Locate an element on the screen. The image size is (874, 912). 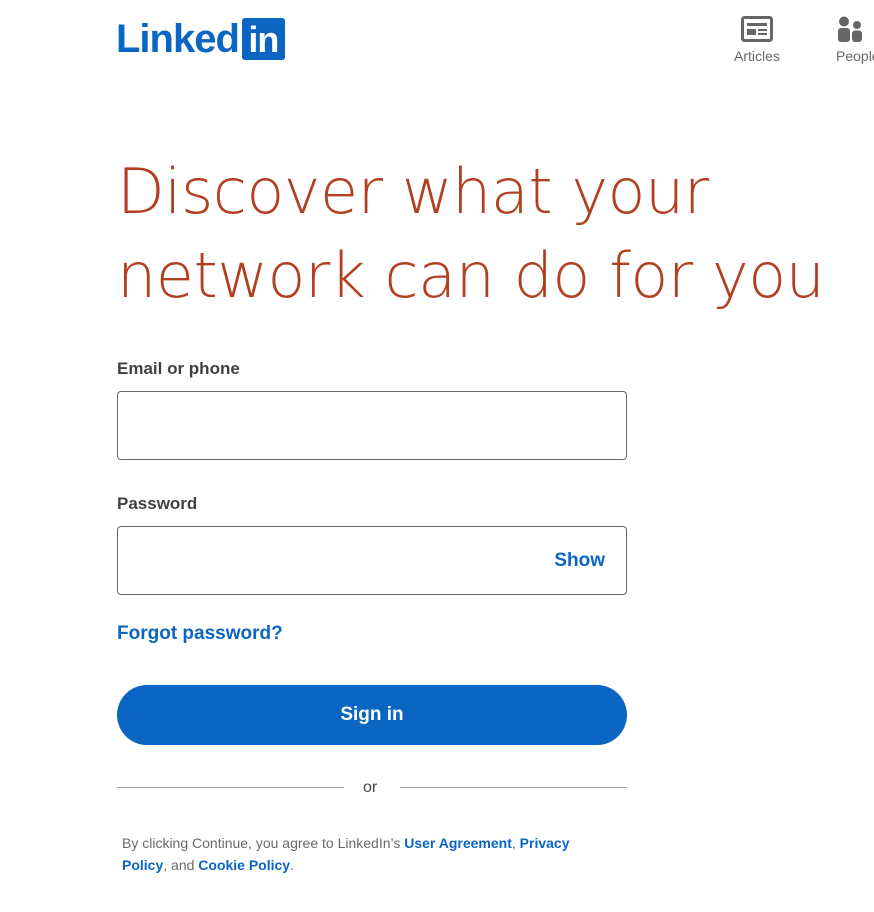
linkedin-logo: Linked in is located at coordinates (200, 39).